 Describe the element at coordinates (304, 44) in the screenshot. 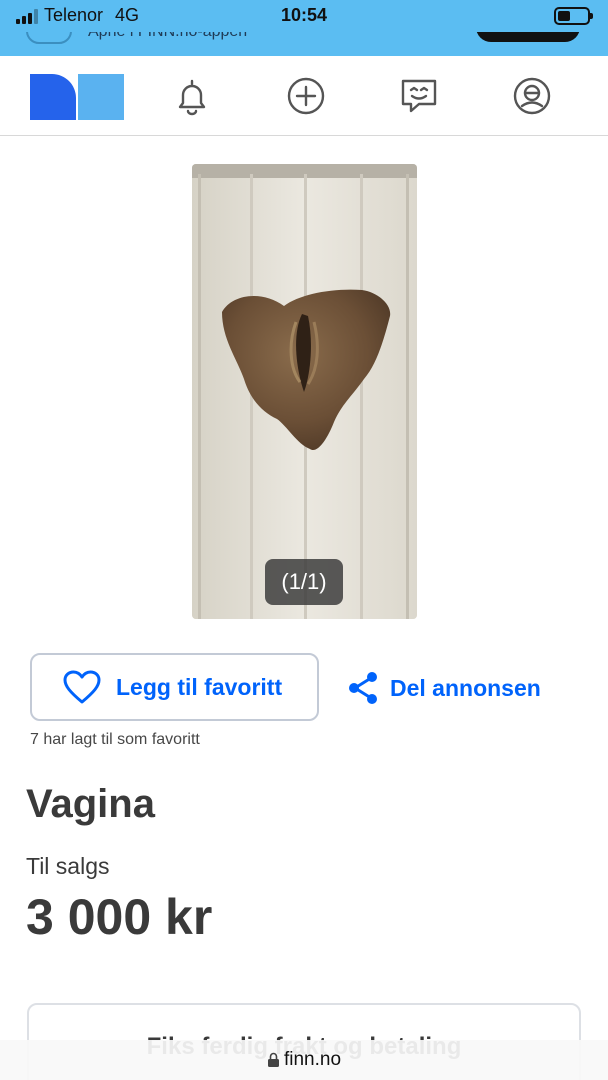

I see `app-banner: Åpne i FINN.no-appen` at that location.